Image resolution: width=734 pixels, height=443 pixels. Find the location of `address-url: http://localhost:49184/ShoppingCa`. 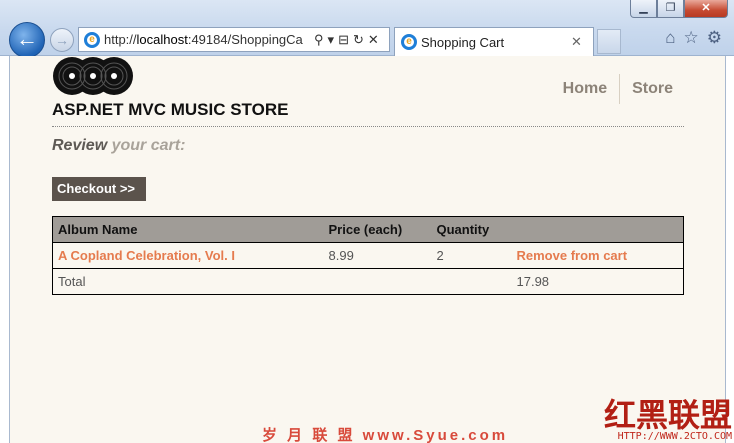

address-url: http://localhost:49184/ShoppingCa is located at coordinates (207, 39).